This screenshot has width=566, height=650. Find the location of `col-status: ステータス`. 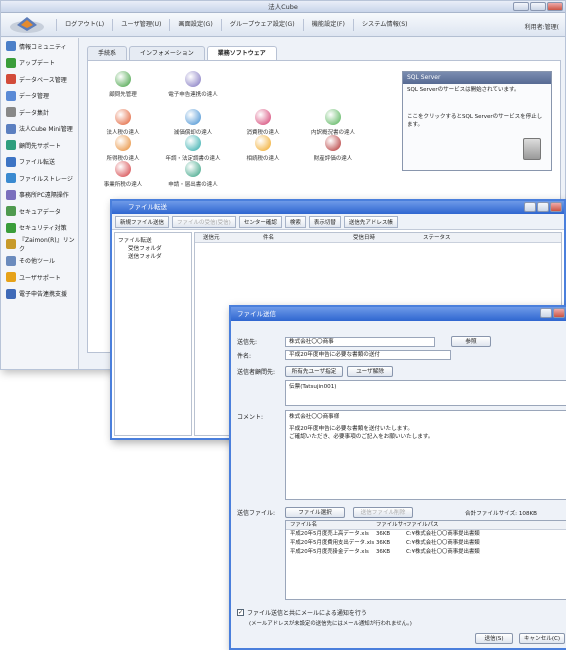

col-status: ステータス is located at coordinates (445, 237).